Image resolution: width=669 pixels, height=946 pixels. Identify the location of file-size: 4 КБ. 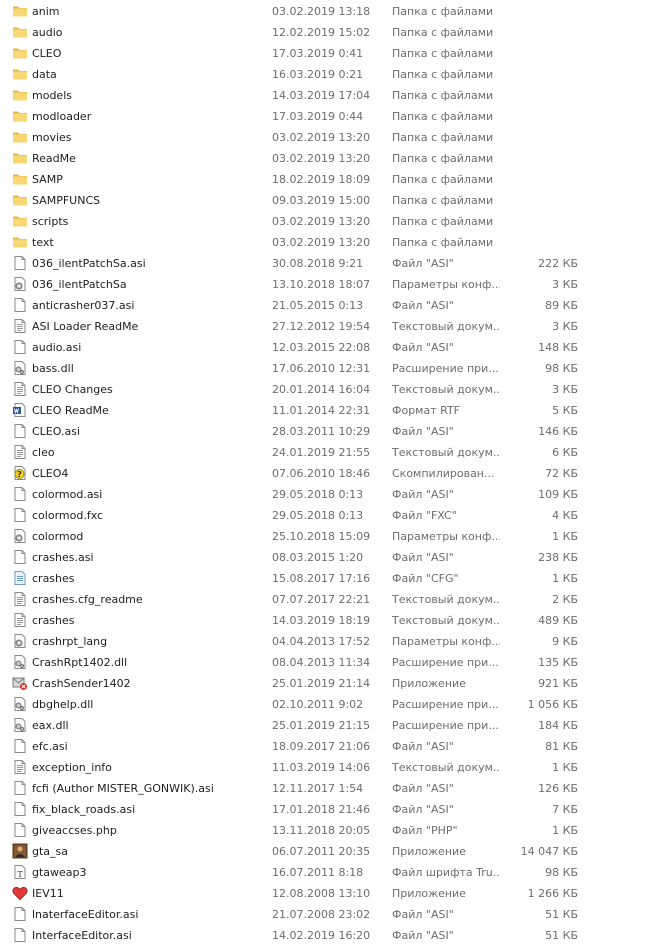
(565, 515).